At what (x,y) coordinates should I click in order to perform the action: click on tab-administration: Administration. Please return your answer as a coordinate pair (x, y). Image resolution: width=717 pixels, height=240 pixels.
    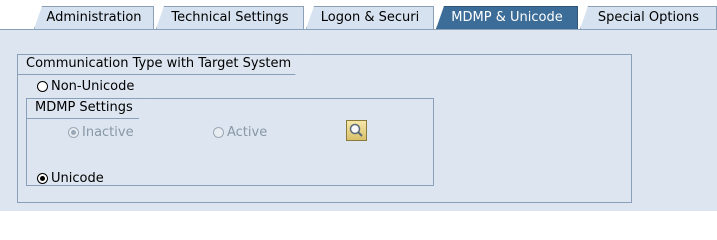
    Looking at the image, I should click on (94, 17).